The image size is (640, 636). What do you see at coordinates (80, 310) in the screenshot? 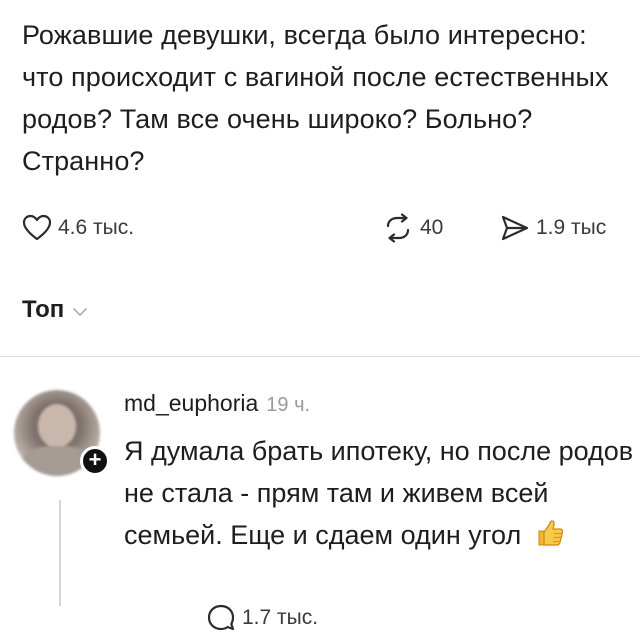
I see `chevron-down-icon` at bounding box center [80, 310].